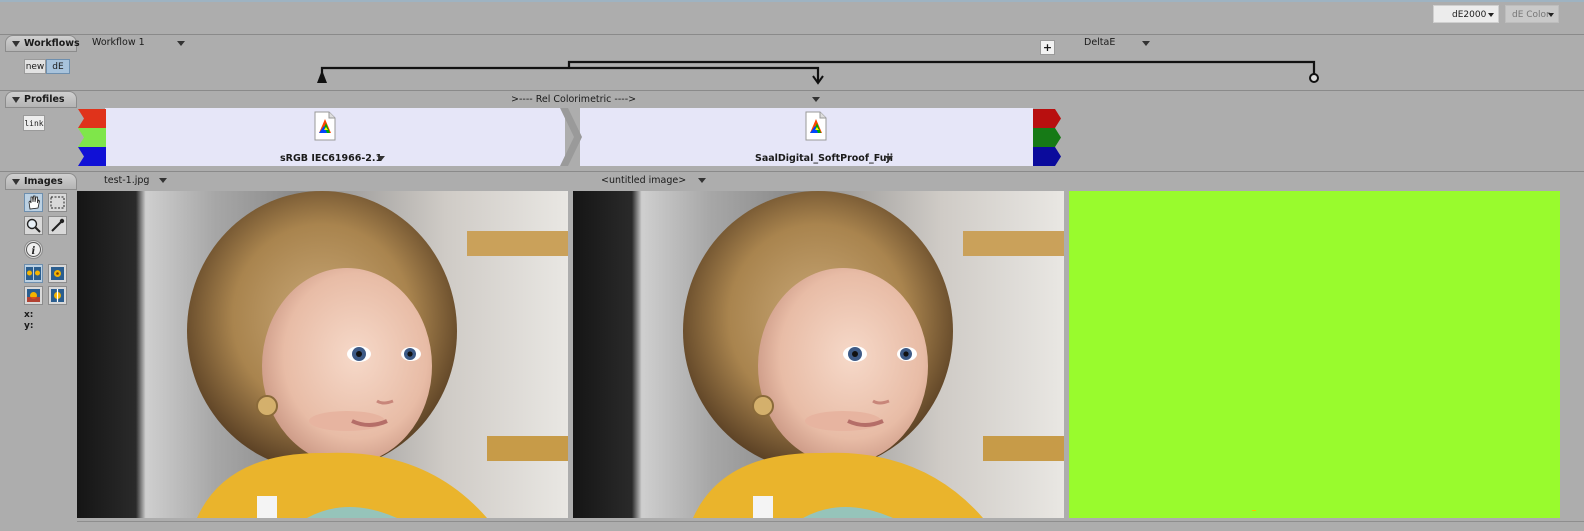  I want to click on images-divider, so click(792, 171).